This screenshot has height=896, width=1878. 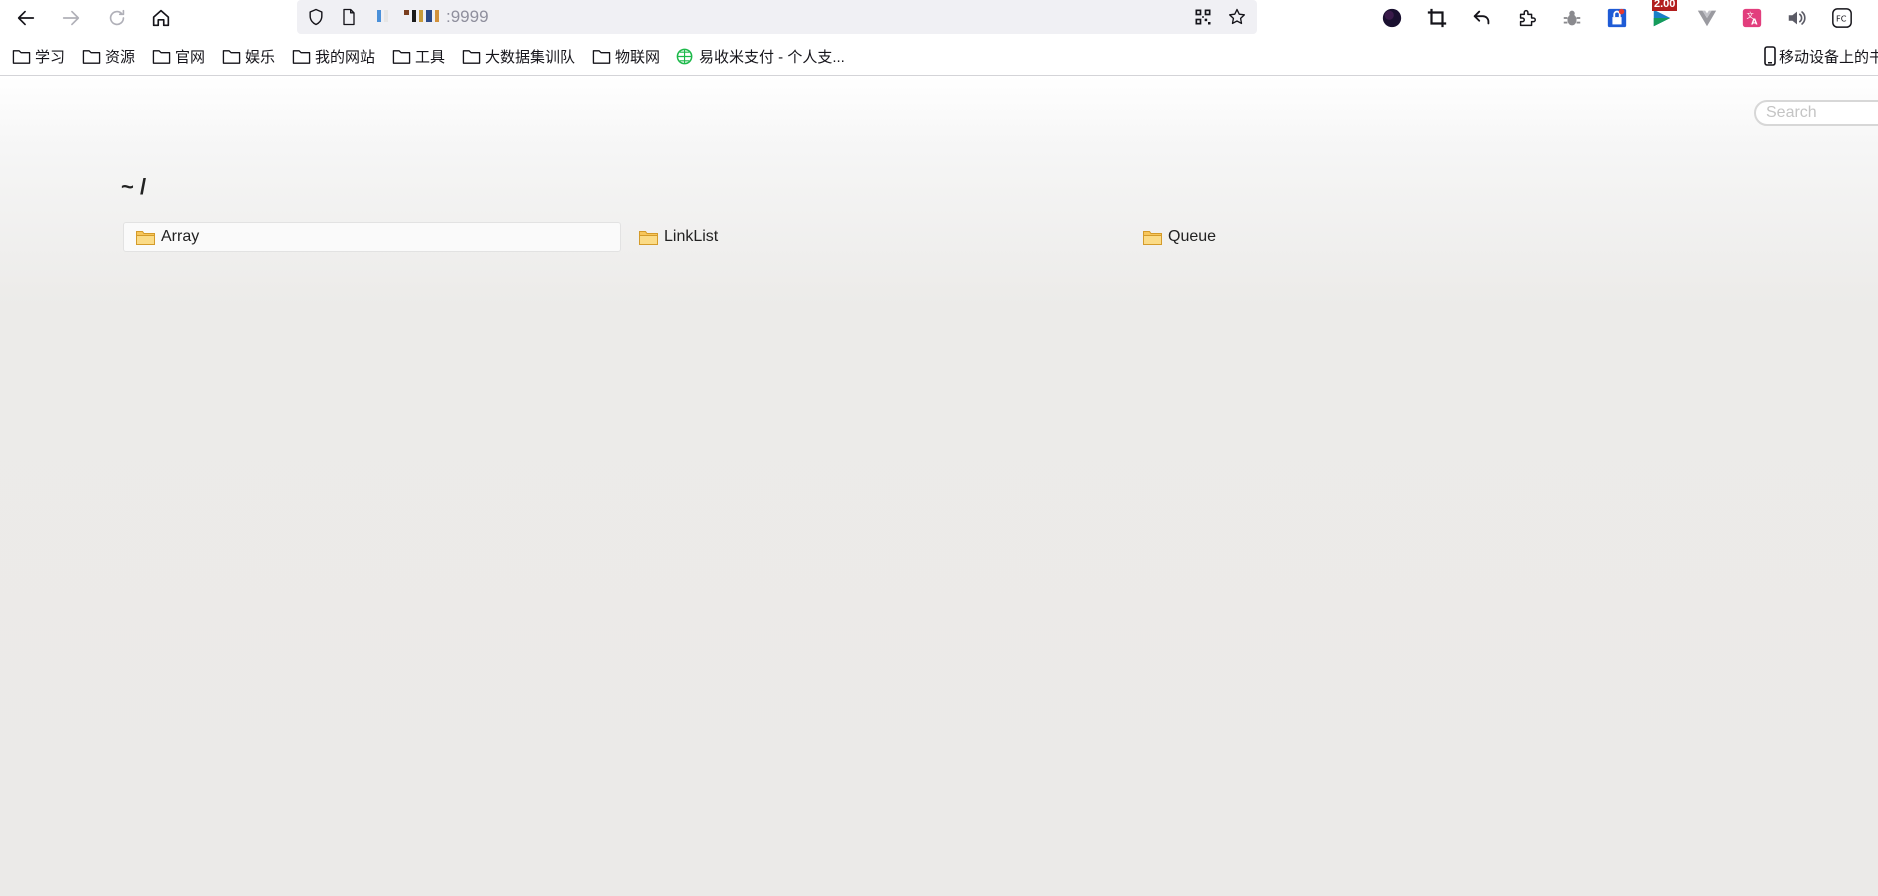 I want to click on mobile-device-icon, so click(x=1770, y=56).